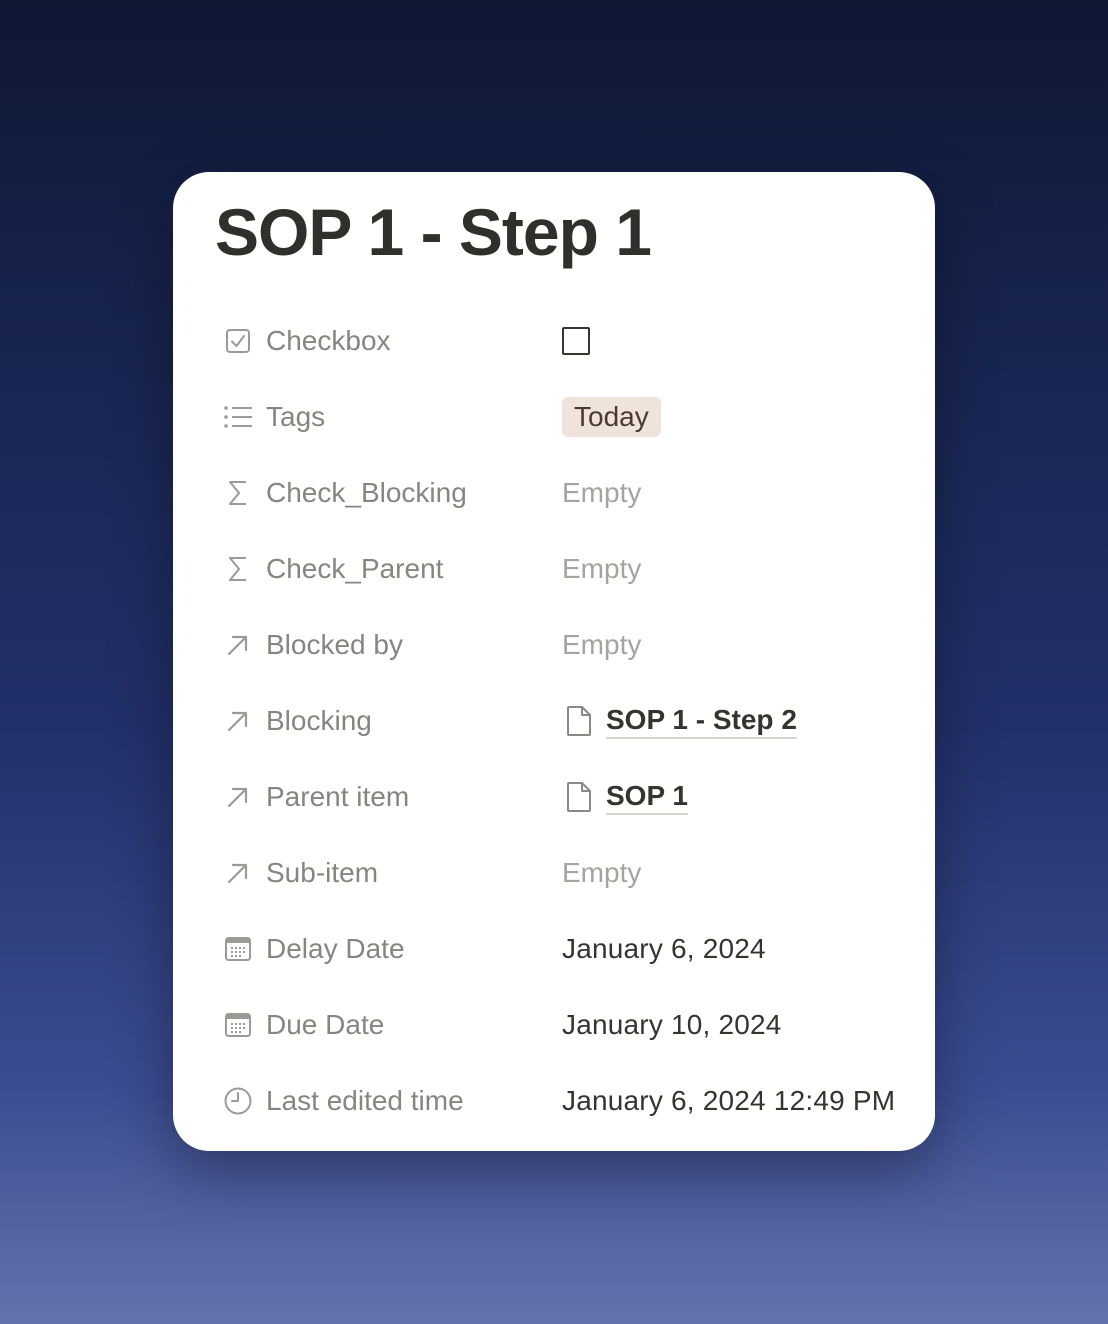  I want to click on property-label-text: Checkbox, so click(328, 340).